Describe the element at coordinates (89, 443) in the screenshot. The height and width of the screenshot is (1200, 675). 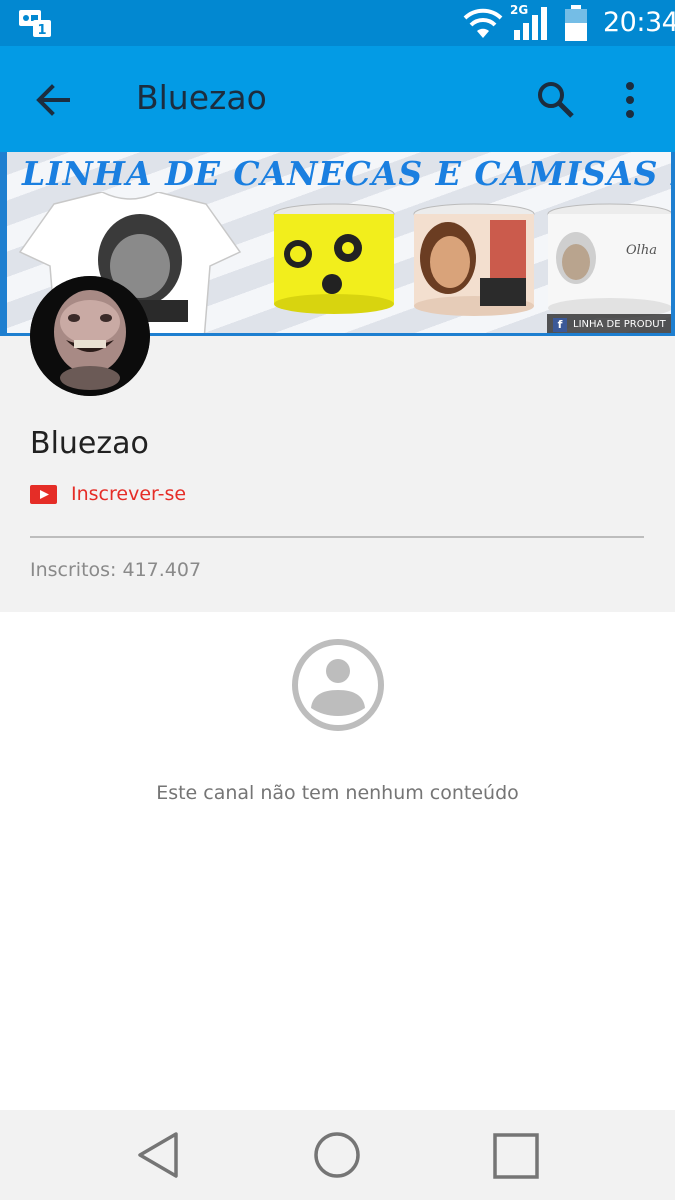
I see `channel-name: Bluezao` at that location.